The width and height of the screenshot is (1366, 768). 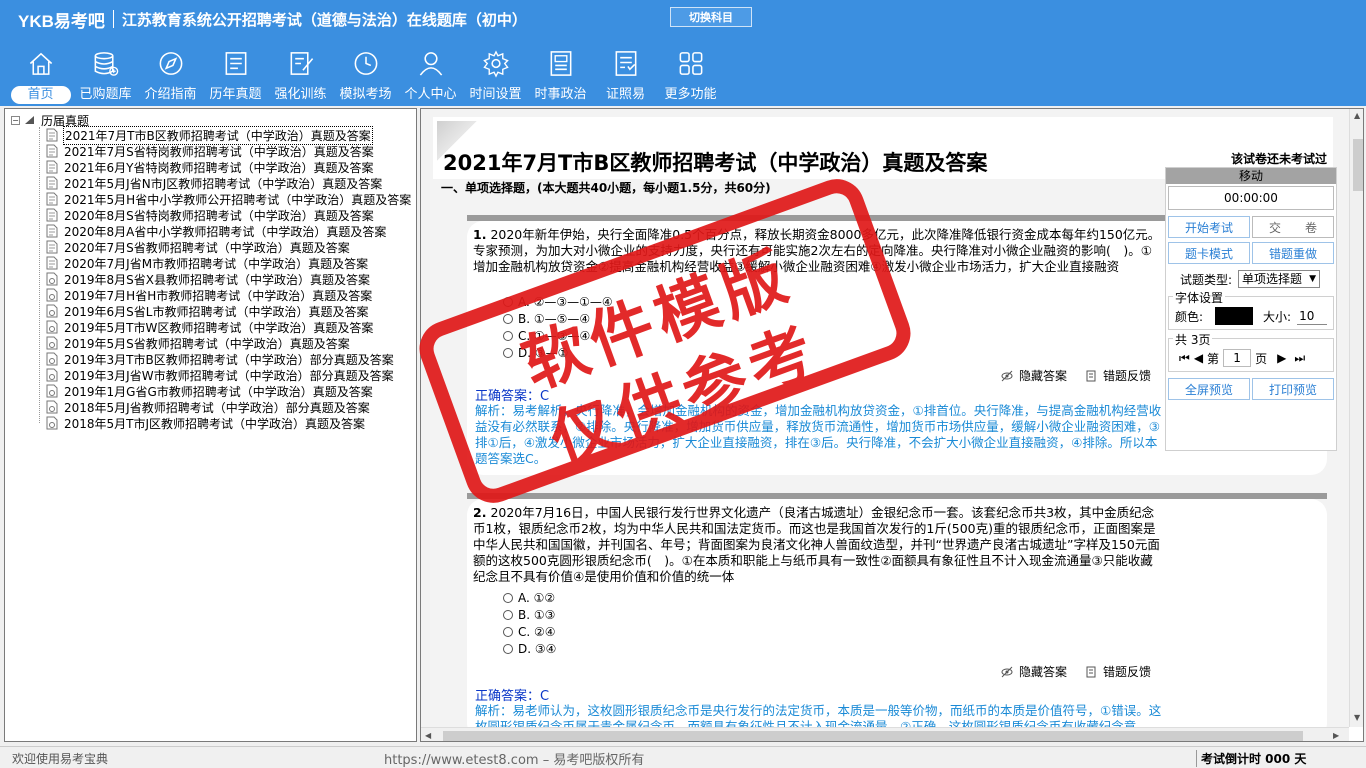 What do you see at coordinates (228, 391) in the screenshot?
I see `tree-item: 2019年1月G省G市教师招聘考试（中学政治）真题及答案` at bounding box center [228, 391].